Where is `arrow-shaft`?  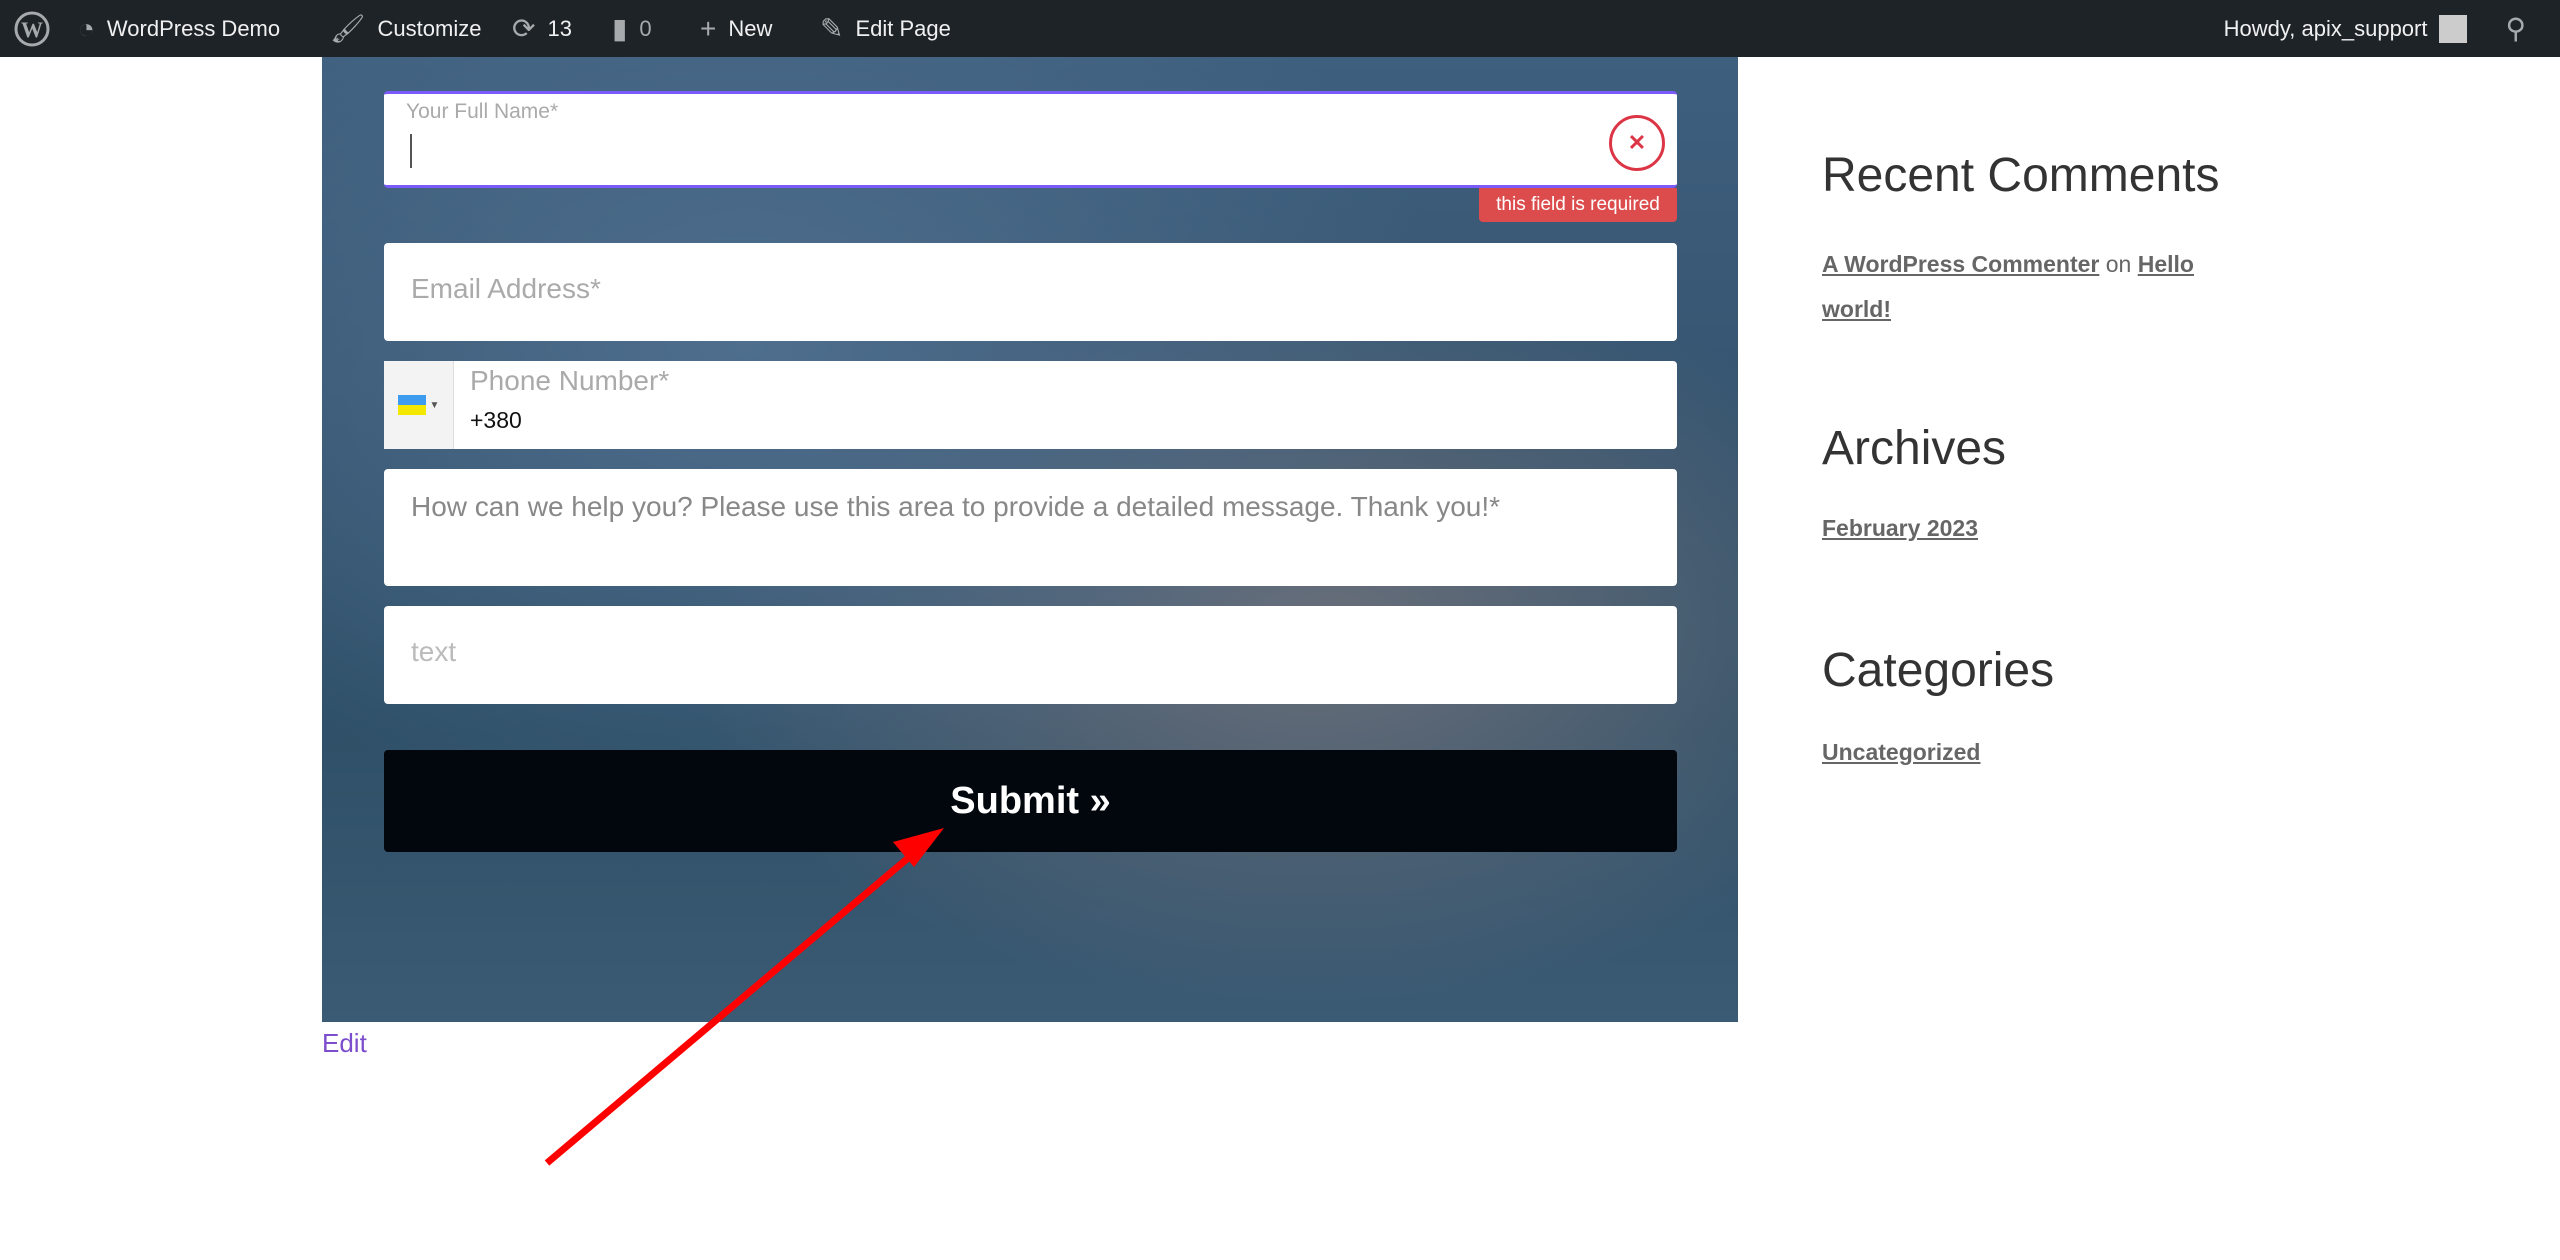
arrow-shaft is located at coordinates (733, 1005).